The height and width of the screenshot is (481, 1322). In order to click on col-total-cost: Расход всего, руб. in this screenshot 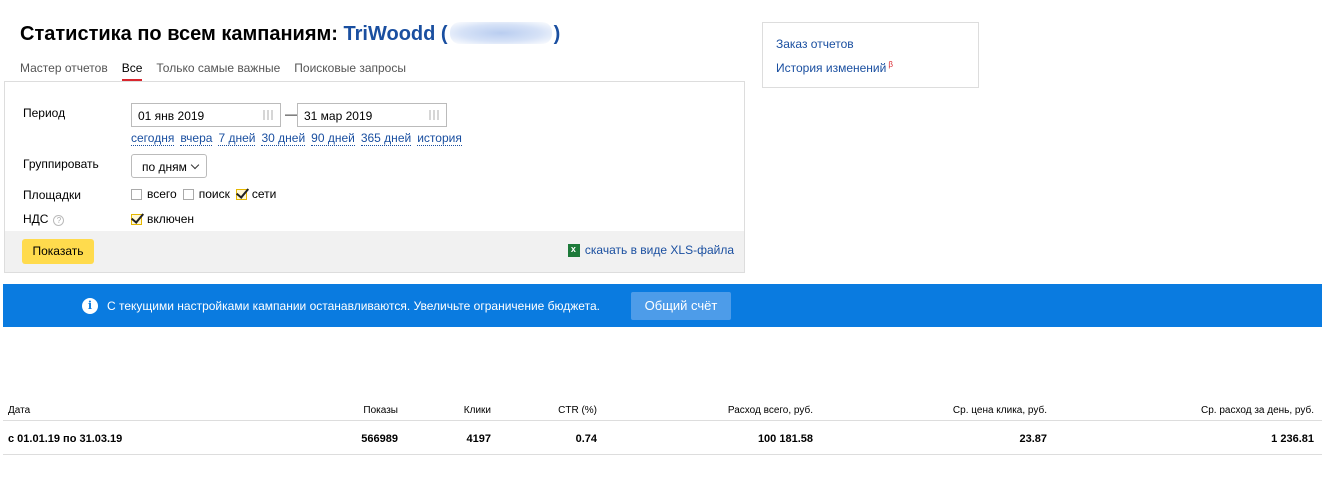, I will do `click(770, 410)`.